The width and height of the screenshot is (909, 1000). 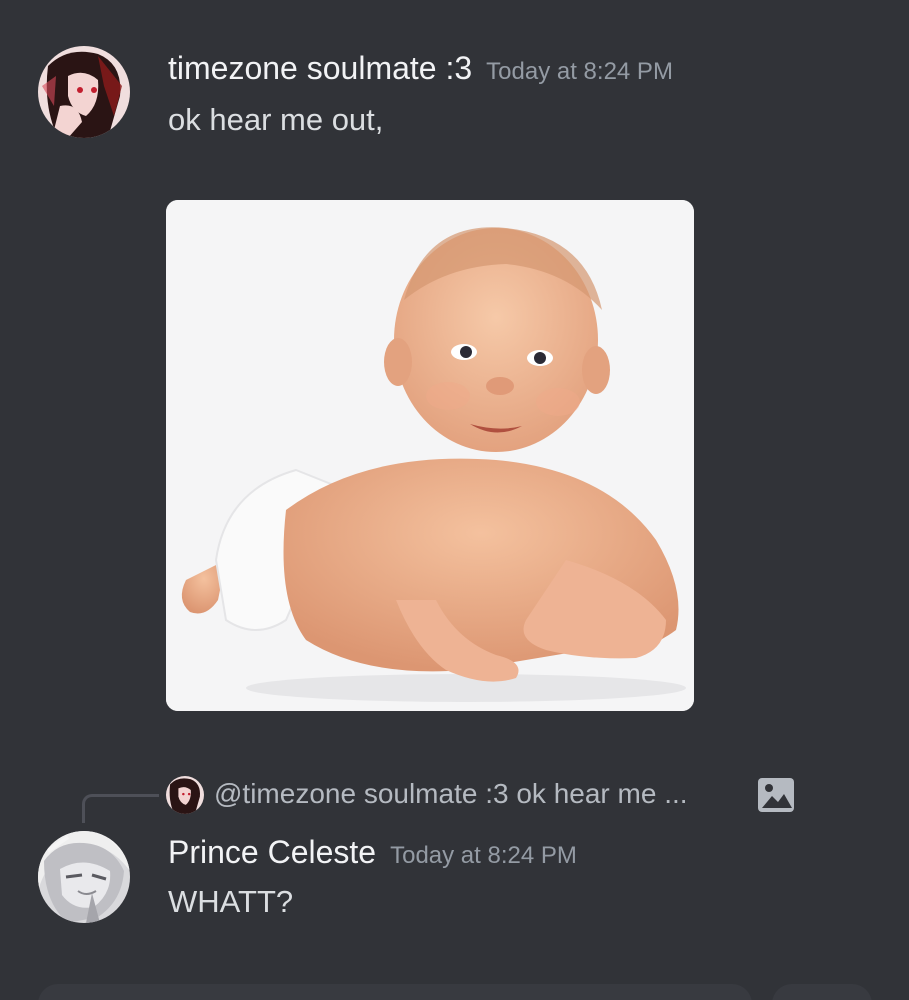 I want to click on message-header: Prince Celeste Today at 8:24 PM, so click(x=372, y=852).